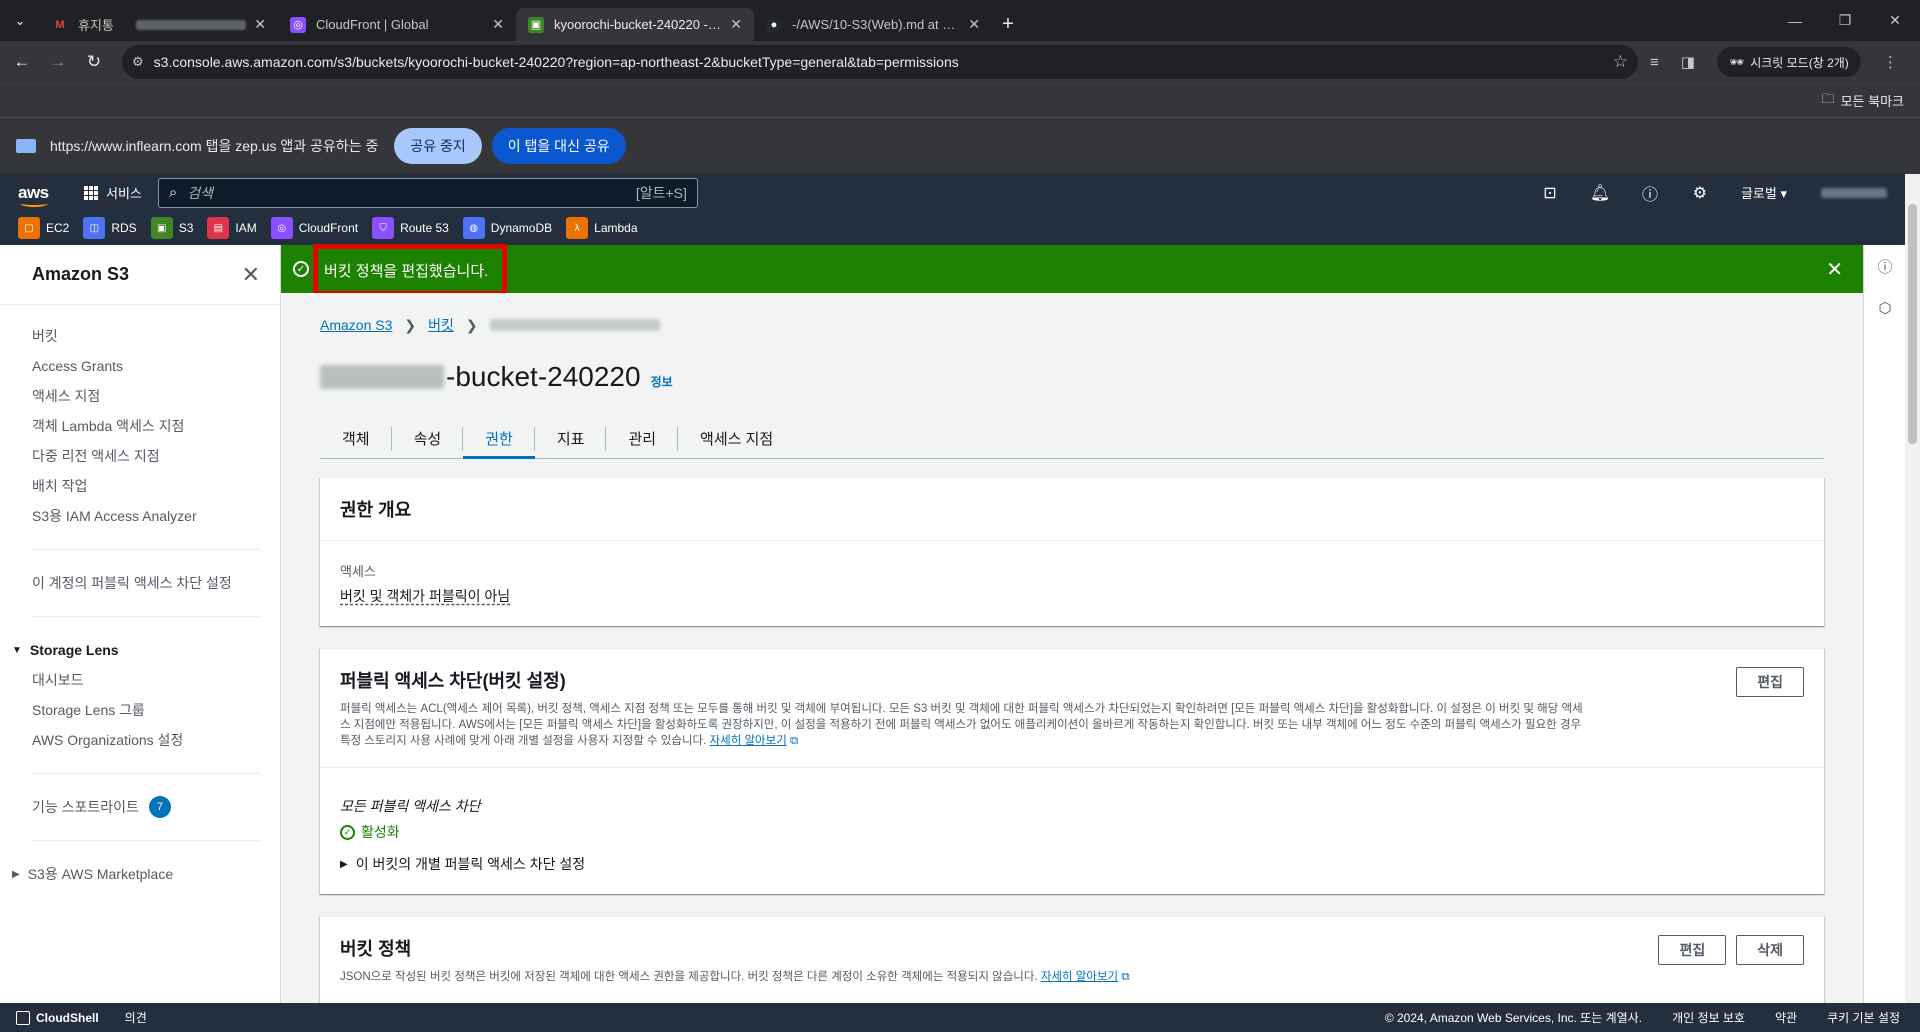 This screenshot has width=1920, height=1032. I want to click on incognito-badge: 🕶 시크릿 모드(창 2개), so click(1788, 62).